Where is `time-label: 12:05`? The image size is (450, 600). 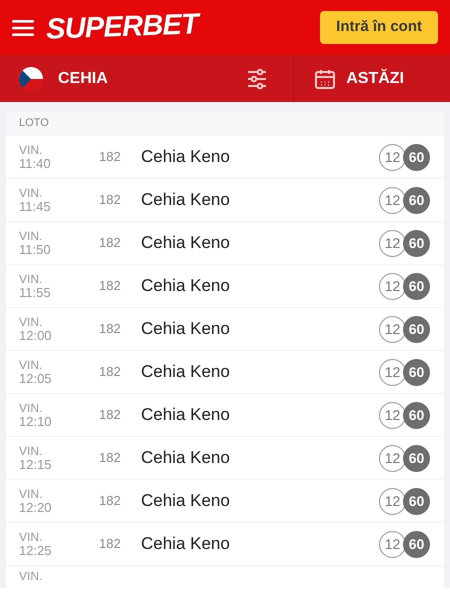
time-label: 12:05 is located at coordinates (36, 379).